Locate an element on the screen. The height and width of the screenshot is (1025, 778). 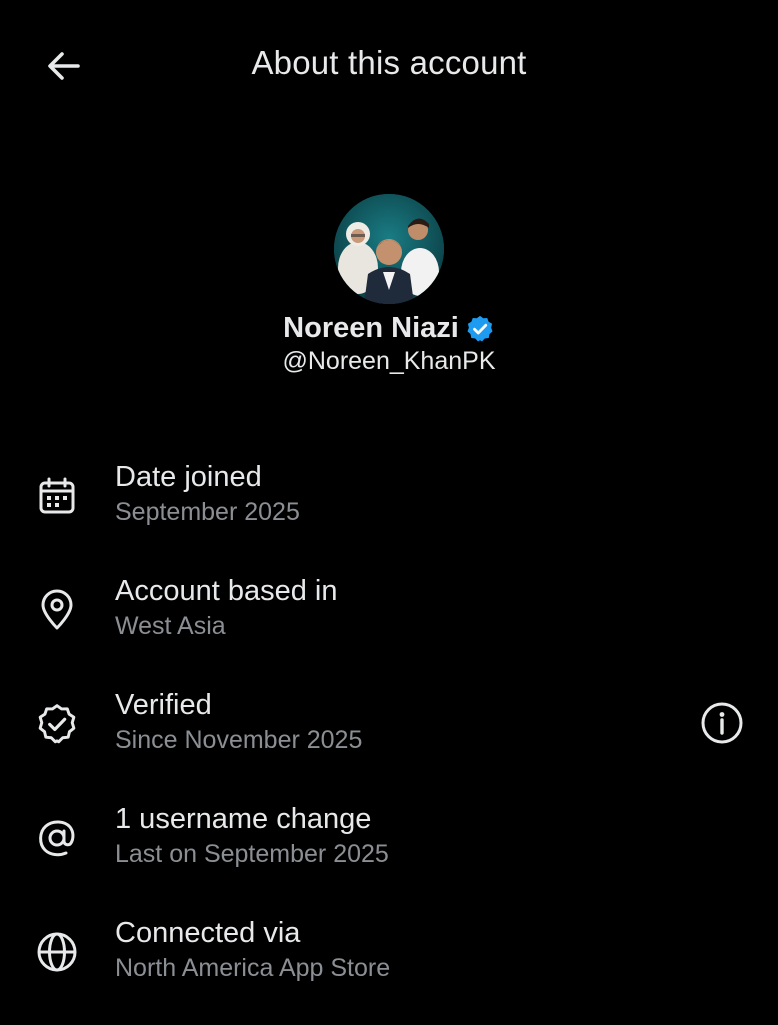
calendar-icon is located at coordinates (57, 496).